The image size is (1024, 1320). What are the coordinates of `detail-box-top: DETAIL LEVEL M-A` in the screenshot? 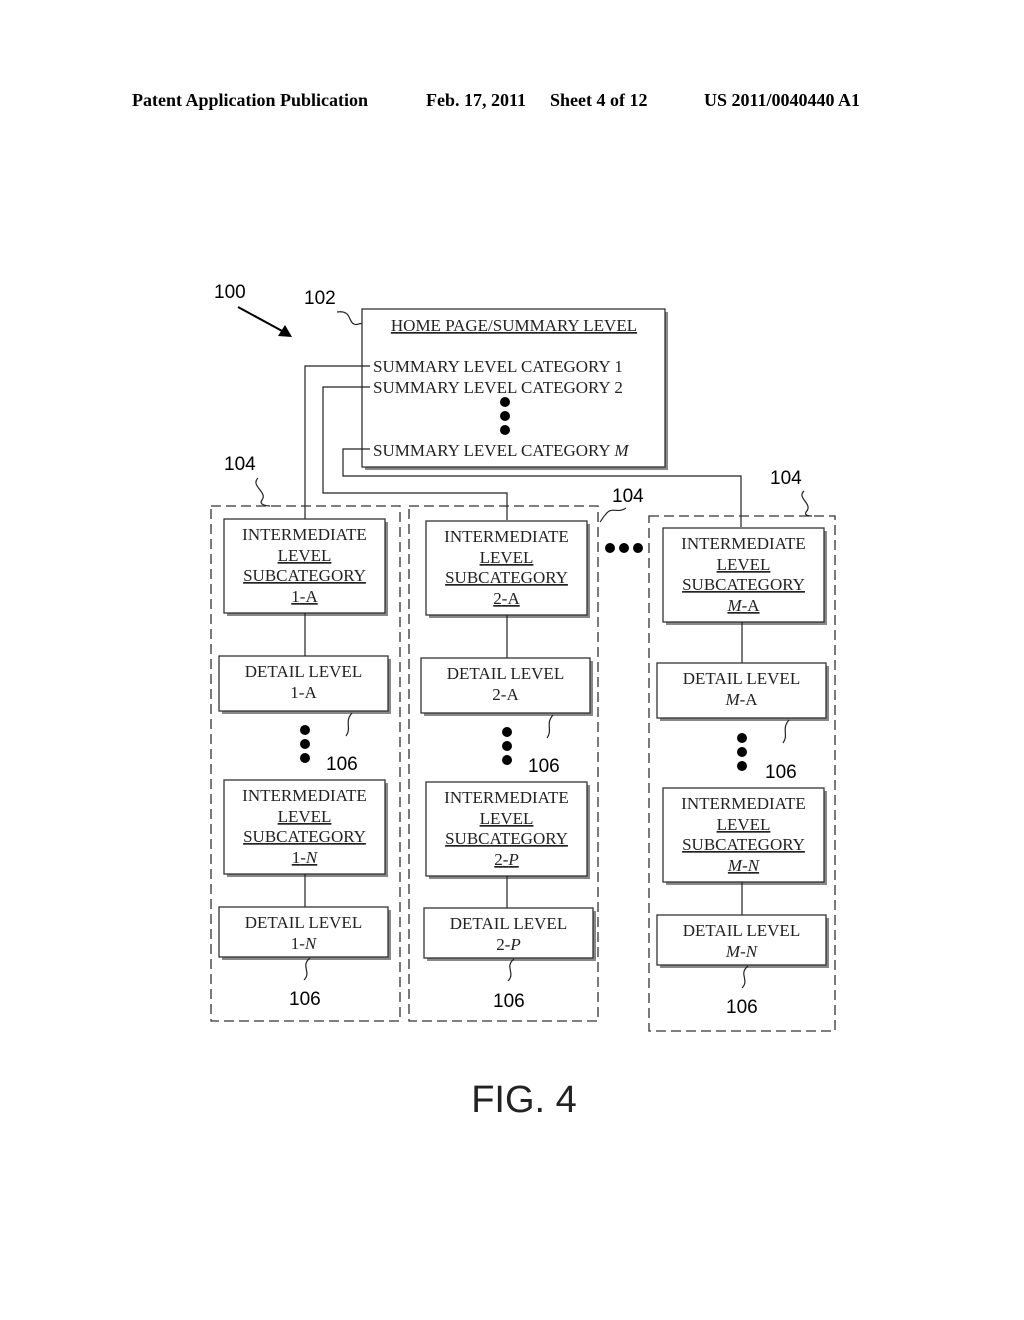 It's located at (742, 691).